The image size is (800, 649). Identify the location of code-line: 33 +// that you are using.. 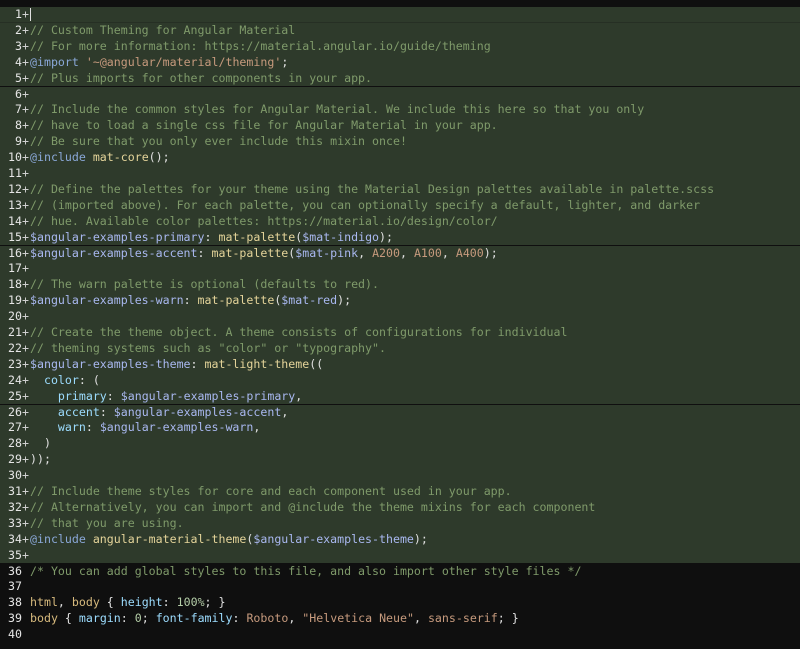
(400, 523).